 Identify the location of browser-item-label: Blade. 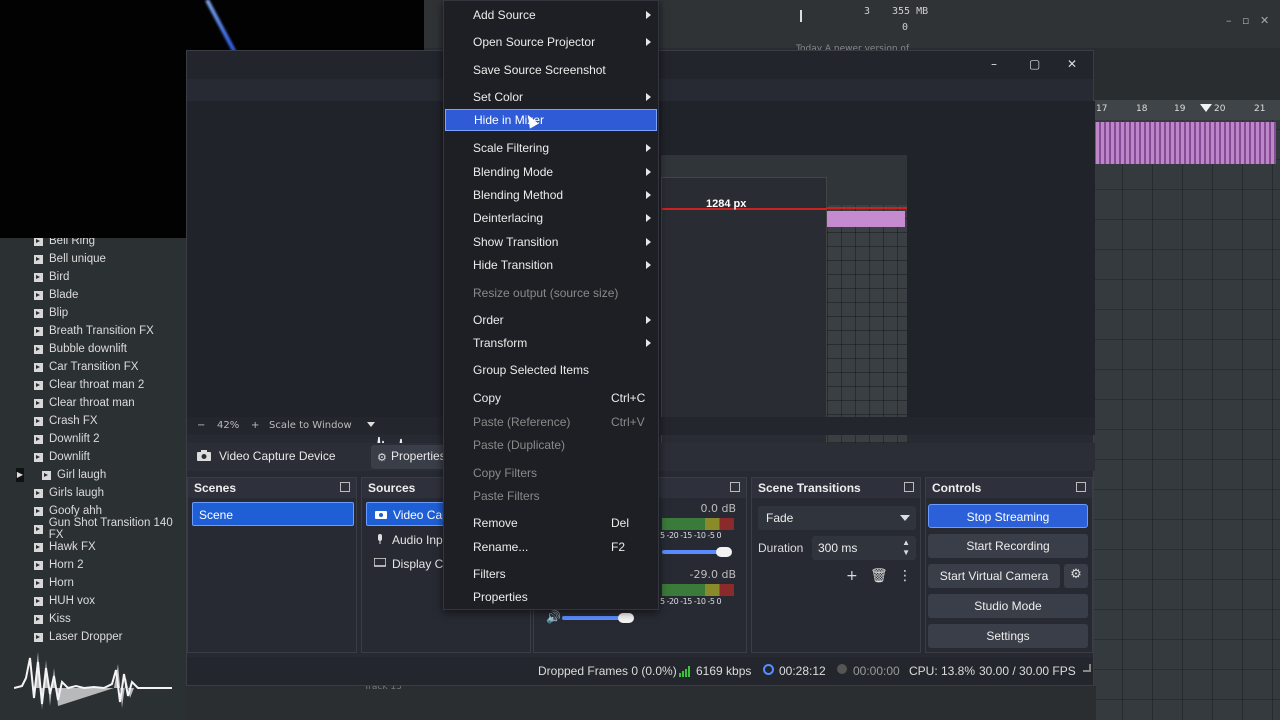
(64, 295).